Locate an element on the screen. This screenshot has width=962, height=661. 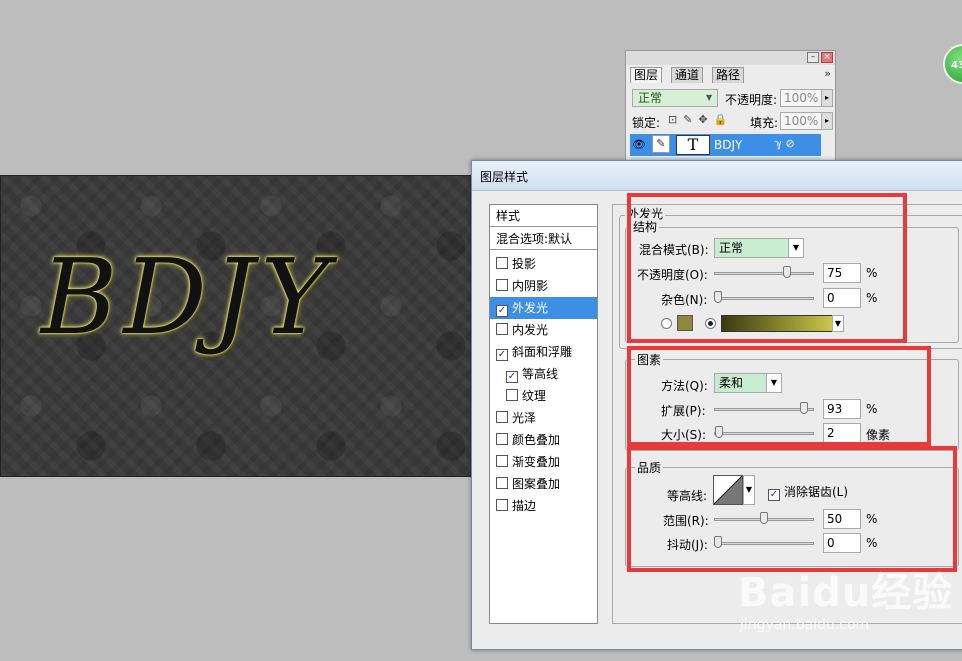
style-item: 描边 is located at coordinates (543, 506).